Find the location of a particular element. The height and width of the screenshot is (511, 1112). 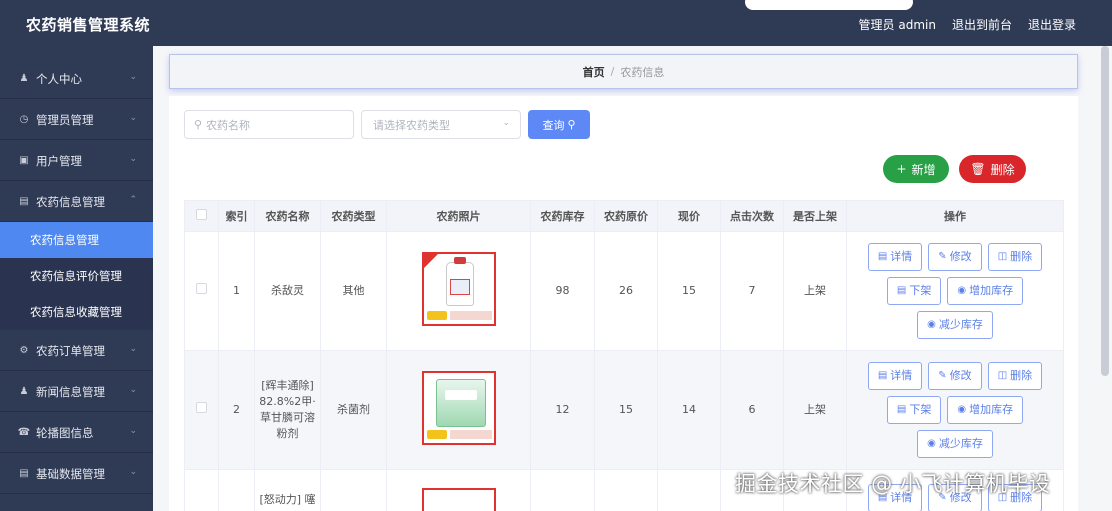

sidebar-item-label: 个人中心 is located at coordinates (59, 78).